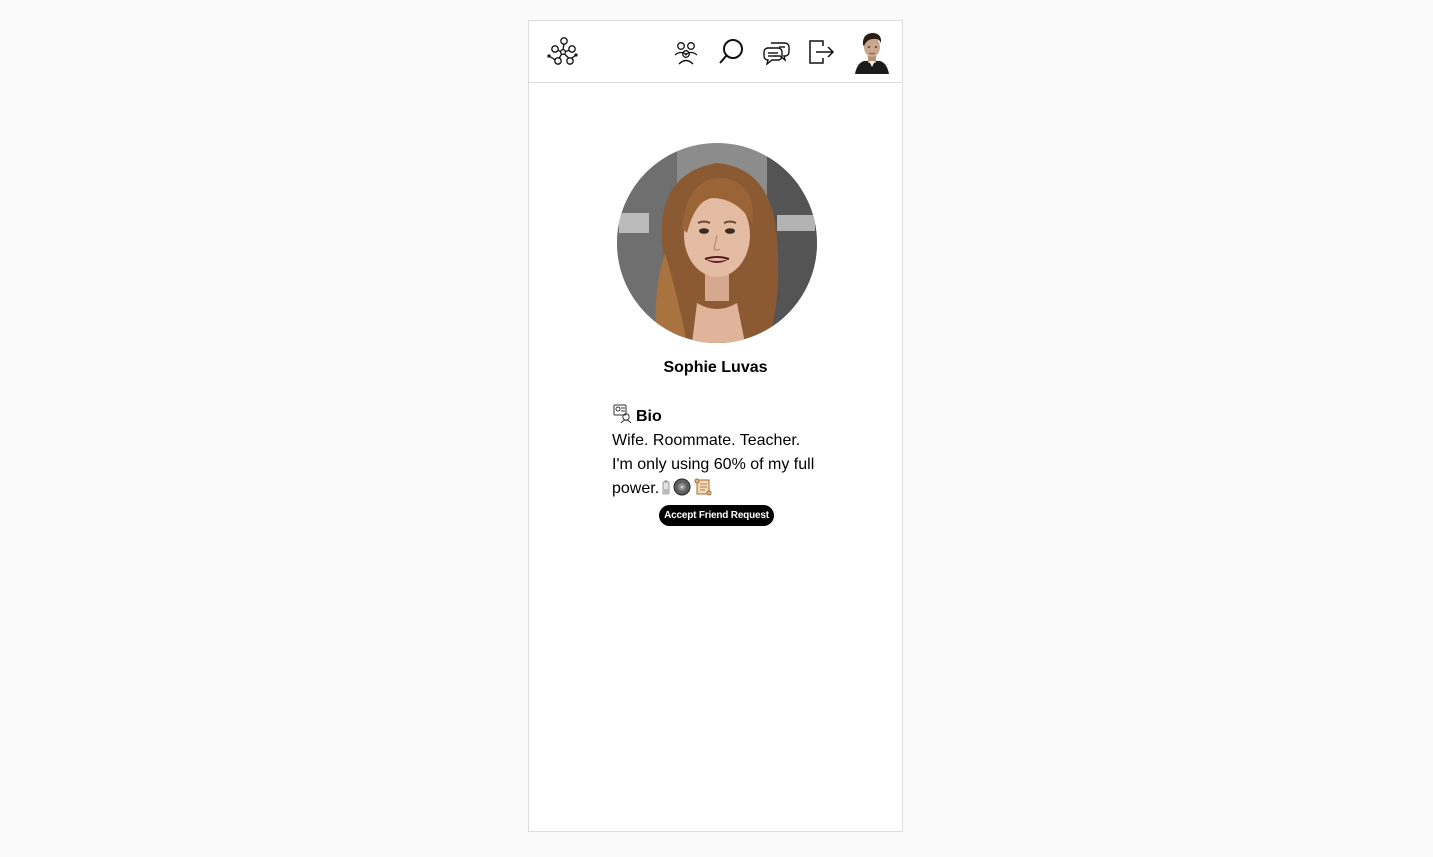  I want to click on chat-icon, so click(776, 52).